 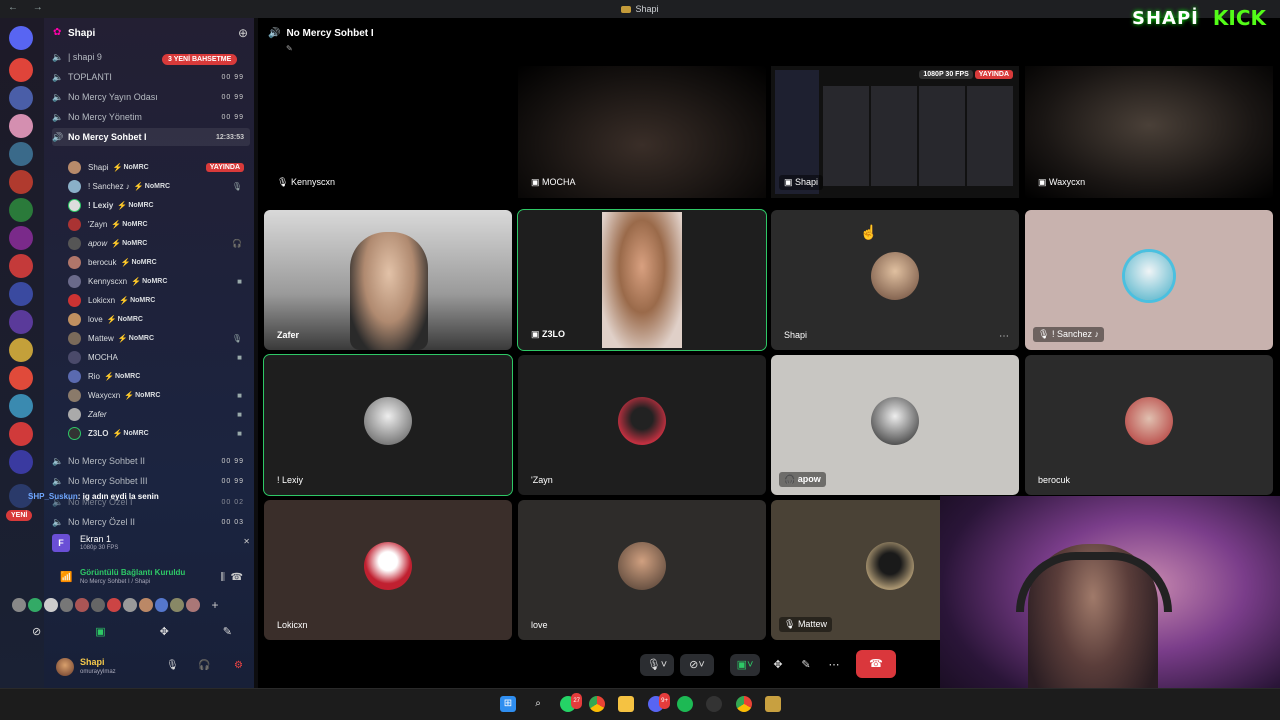 I want to click on whatsapp-icon: 27, so click(x=571, y=702).